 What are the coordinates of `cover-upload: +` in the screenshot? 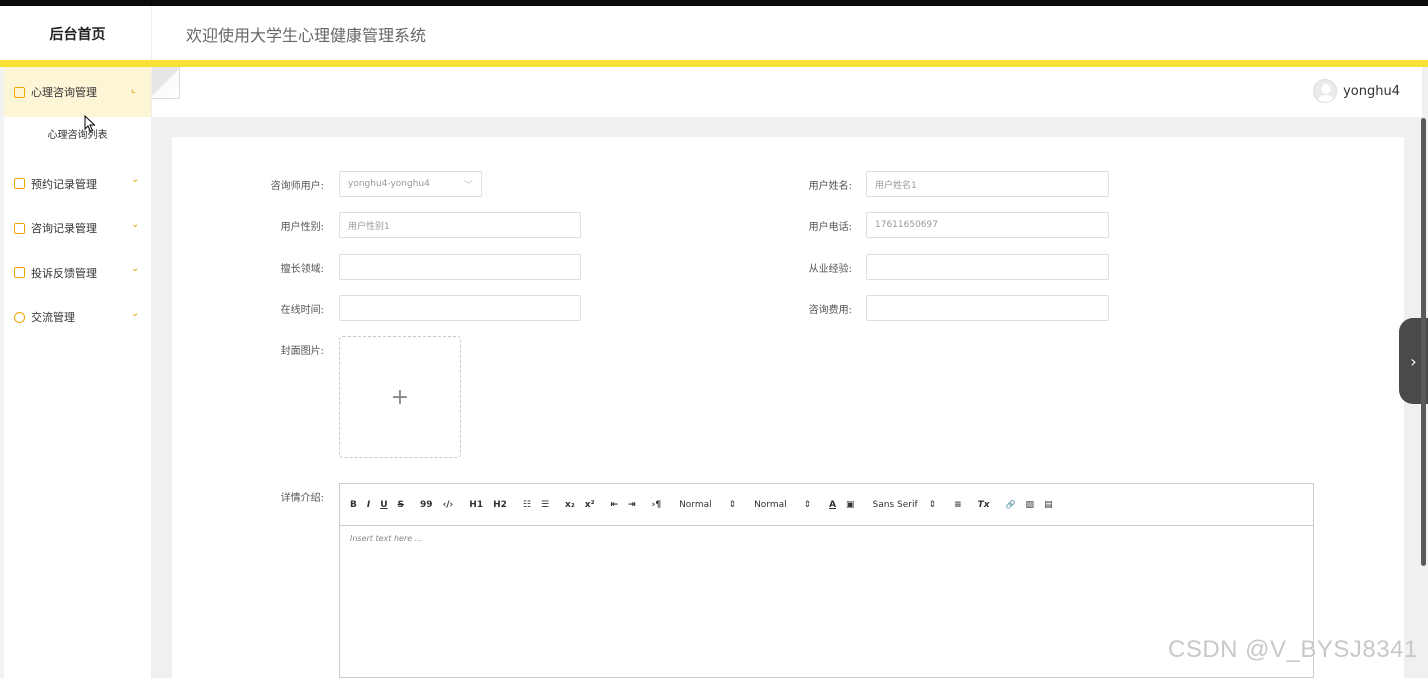 It's located at (400, 397).